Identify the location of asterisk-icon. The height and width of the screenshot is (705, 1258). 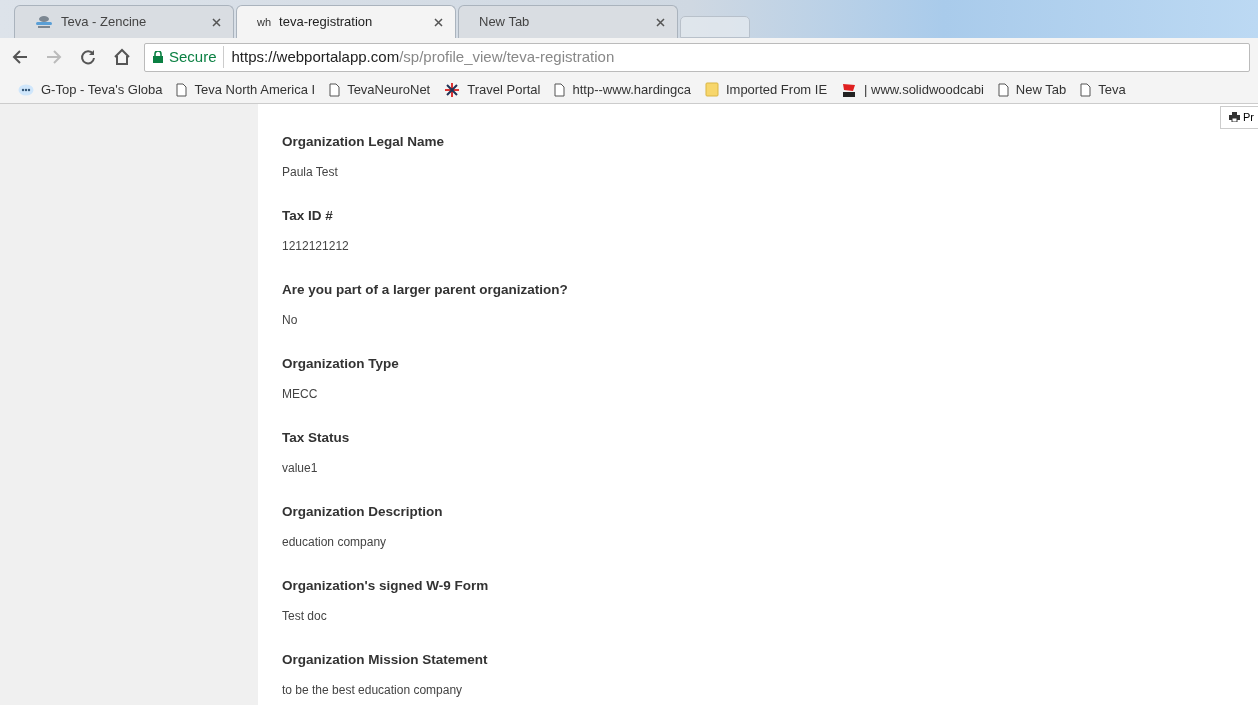
(452, 89).